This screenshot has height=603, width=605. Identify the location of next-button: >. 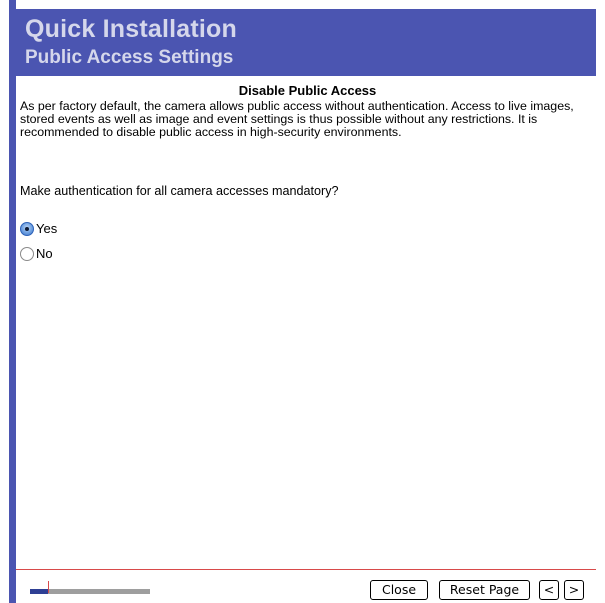
(574, 590).